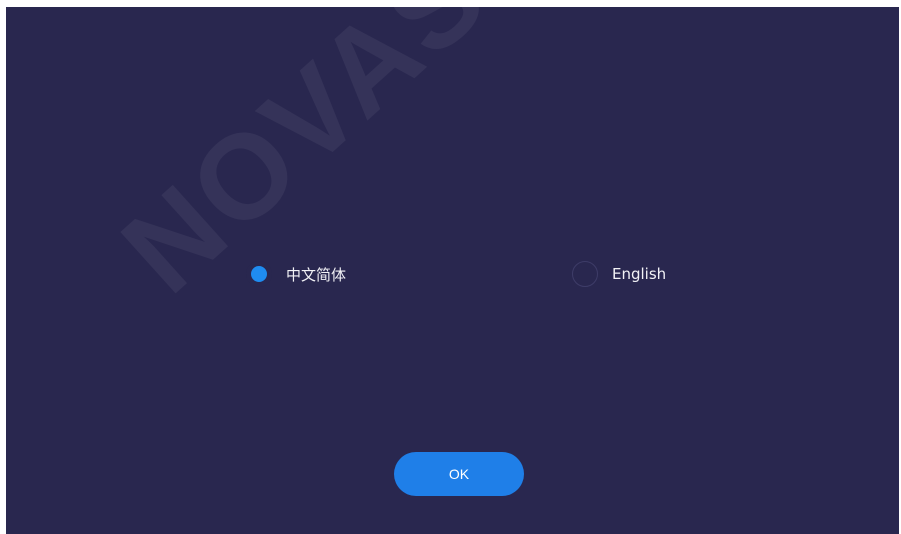 This screenshot has height=534, width=901. I want to click on radio-checked-icon, so click(259, 274).